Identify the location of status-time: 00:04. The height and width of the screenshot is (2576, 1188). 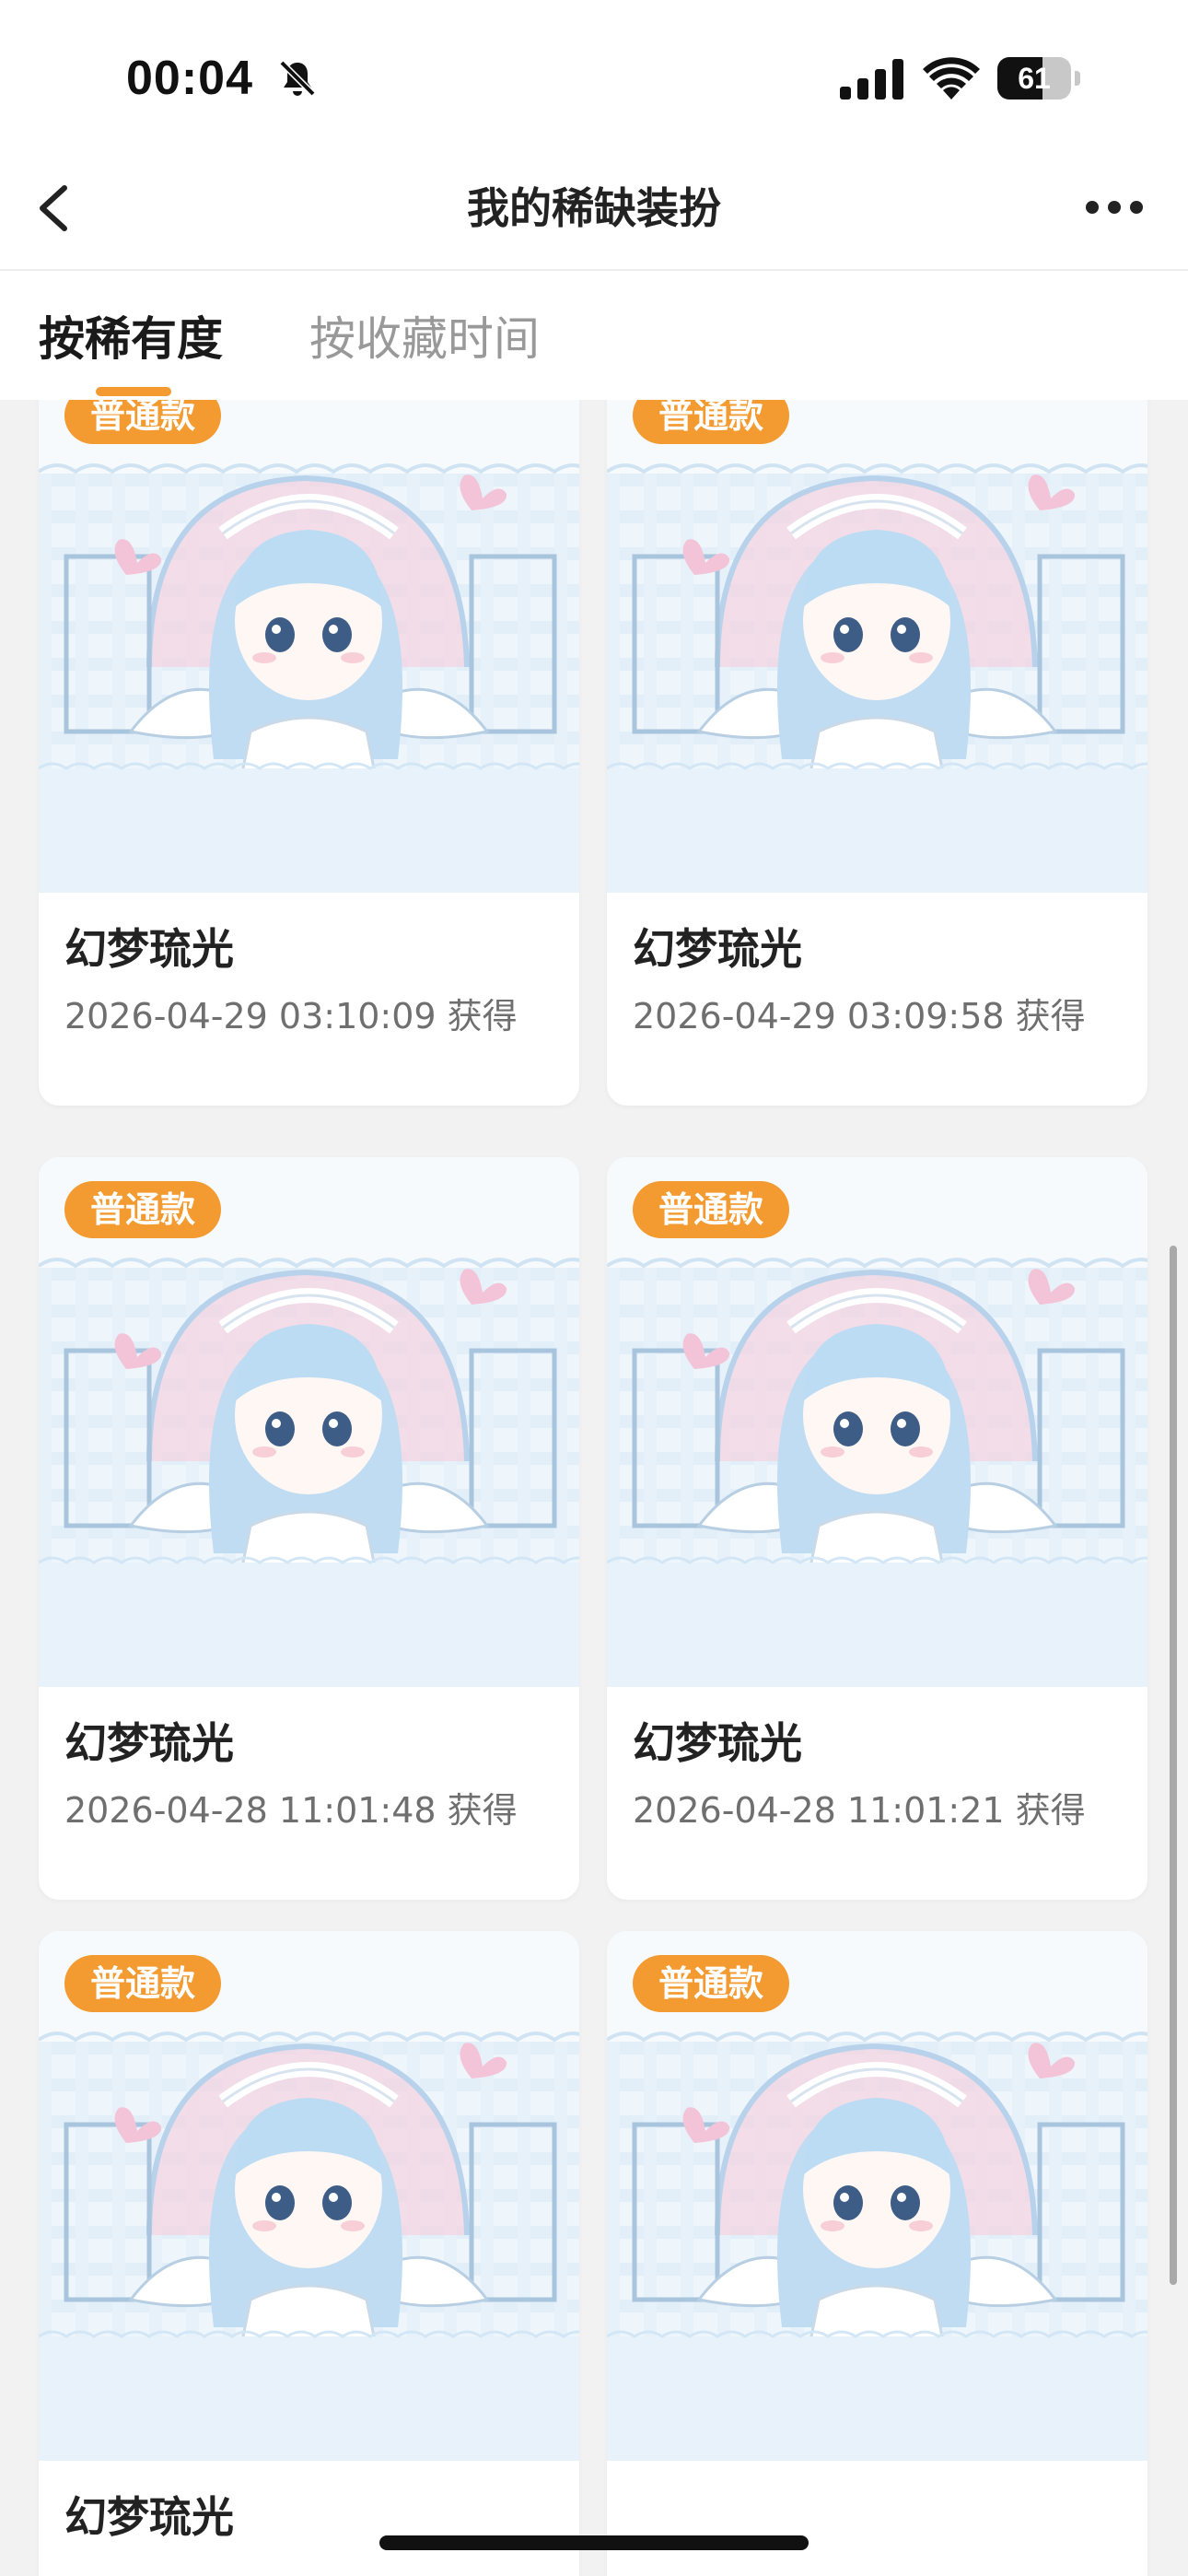
(189, 78).